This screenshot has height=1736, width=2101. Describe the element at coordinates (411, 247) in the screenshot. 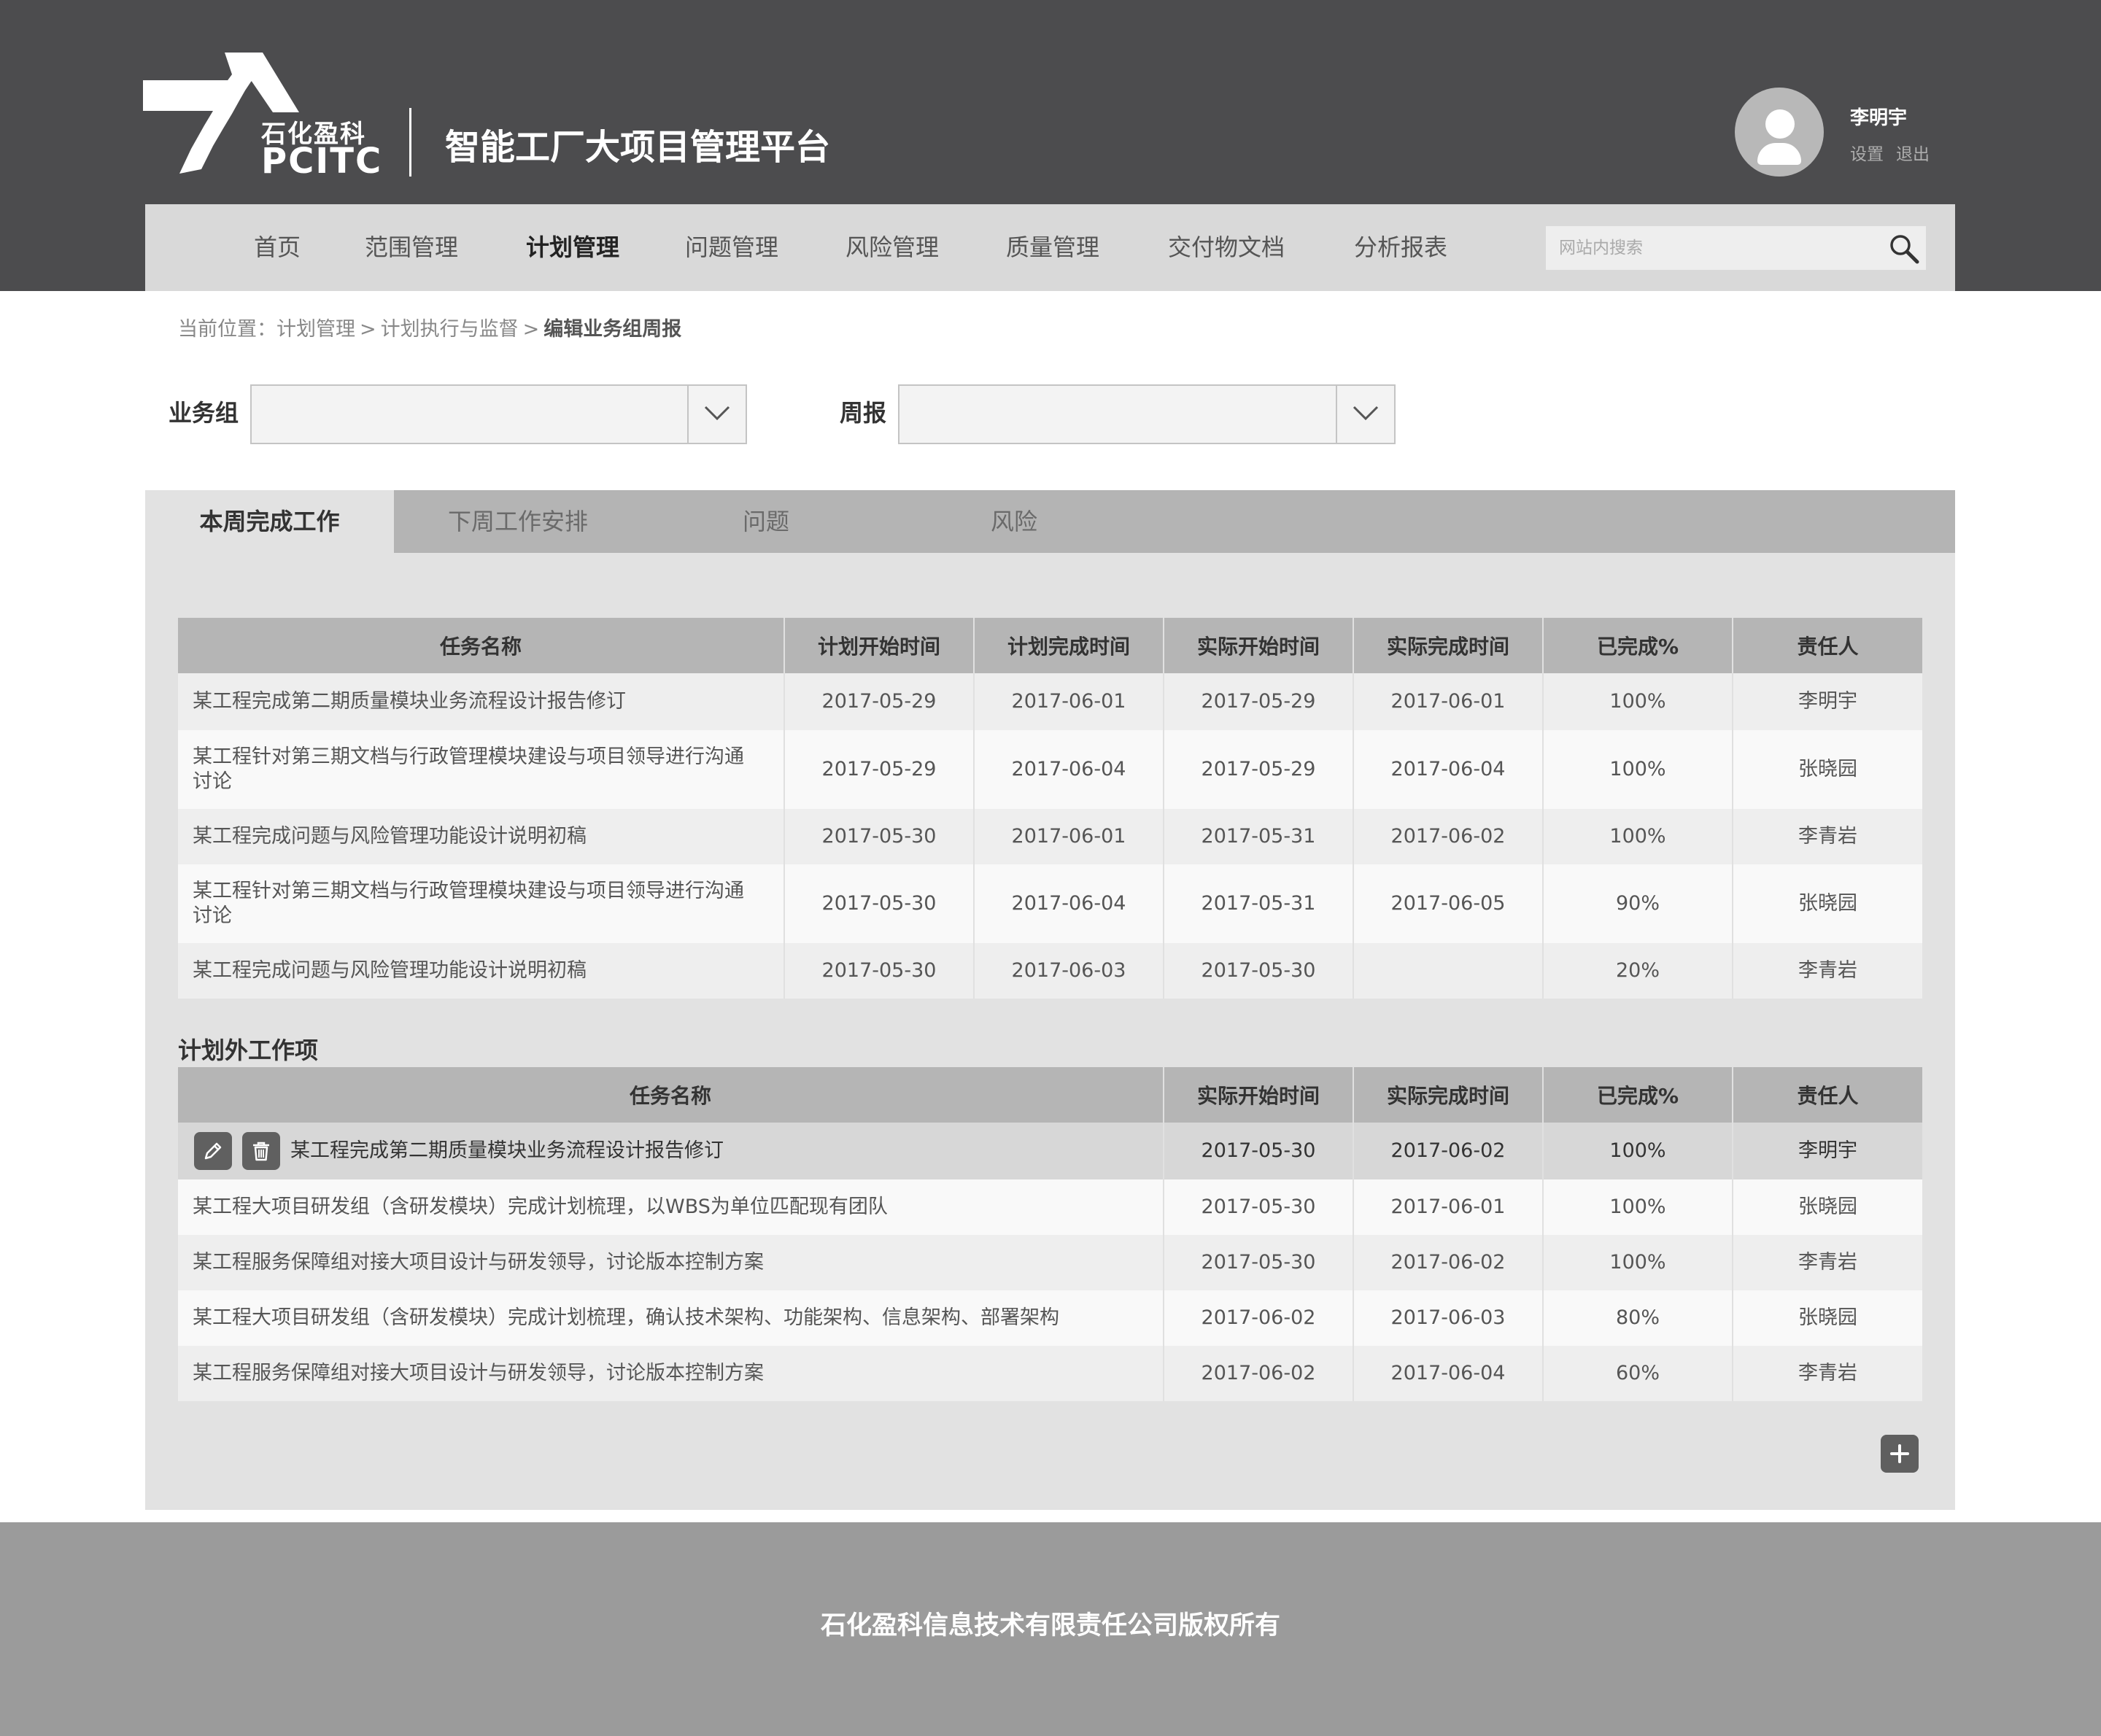

I see `nav-item-scope: 范围管理` at that location.